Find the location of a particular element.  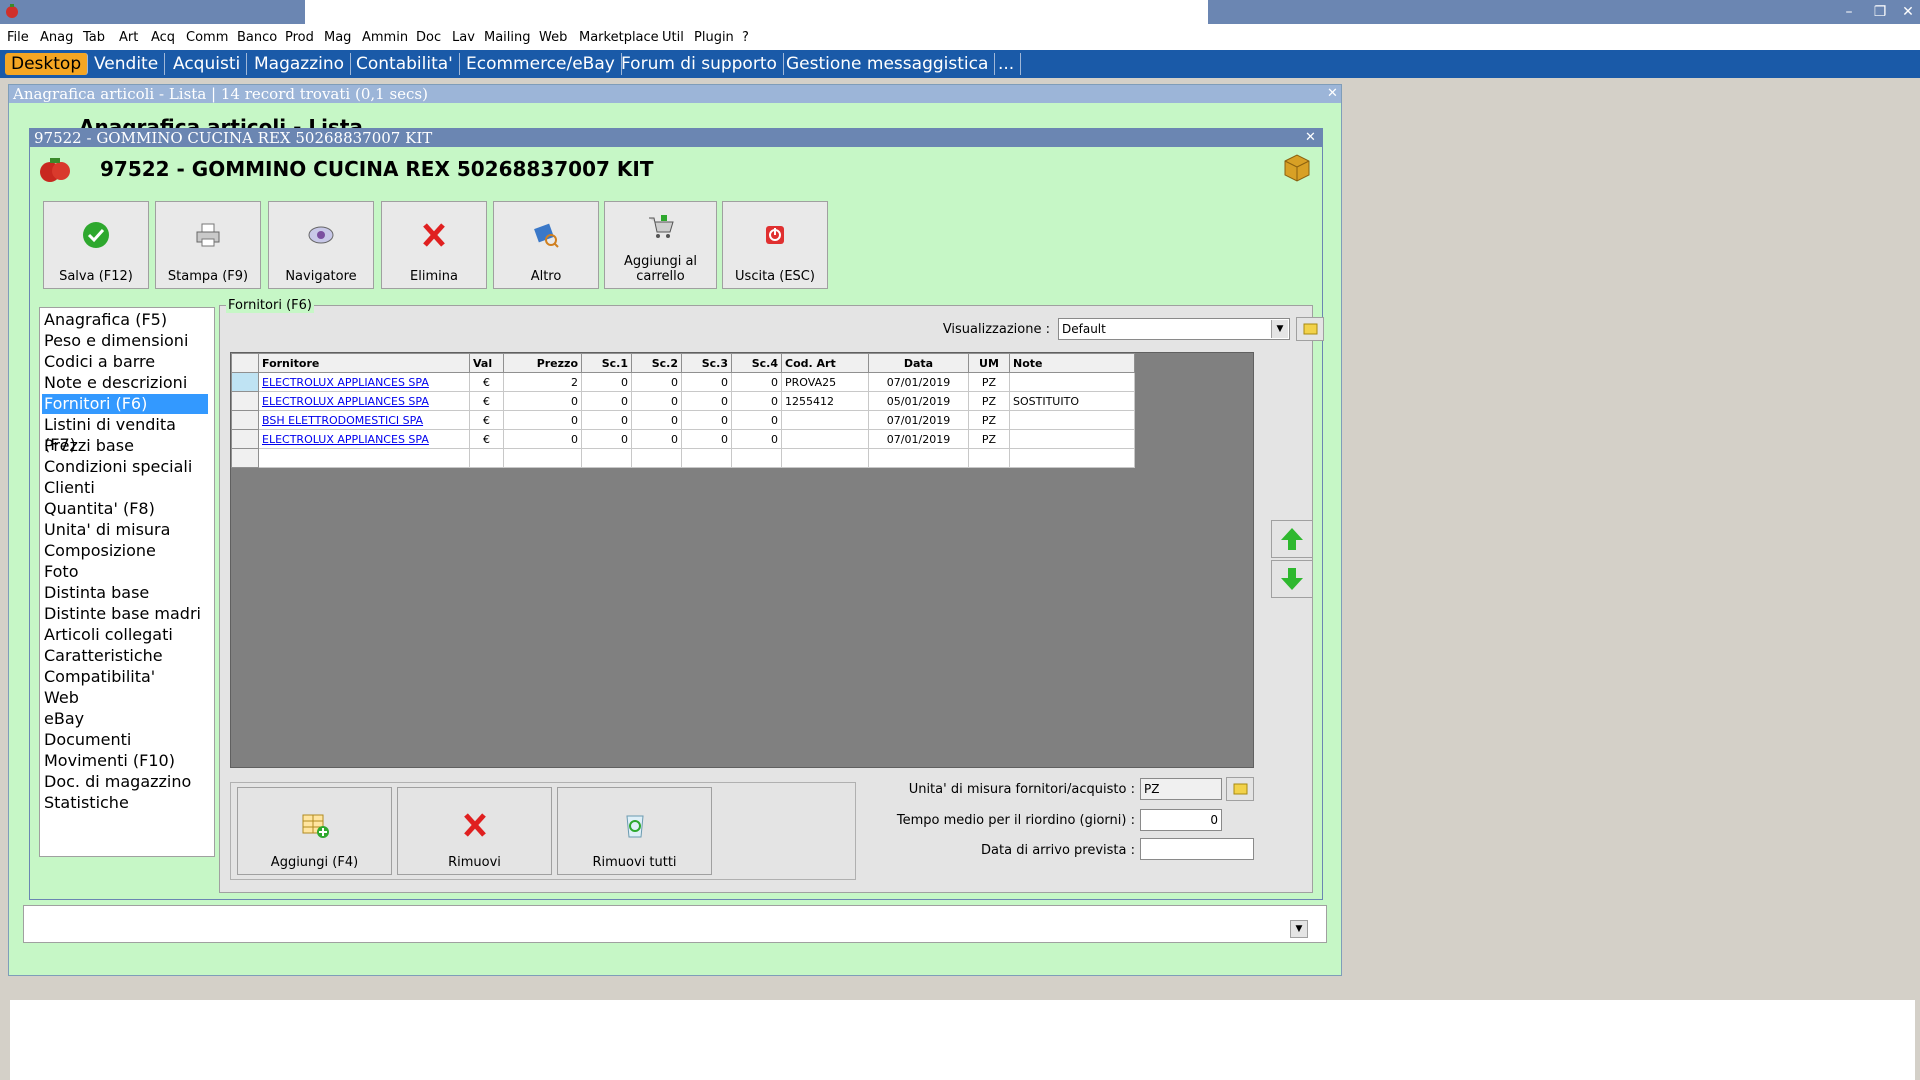

other-button: Altro is located at coordinates (546, 245).